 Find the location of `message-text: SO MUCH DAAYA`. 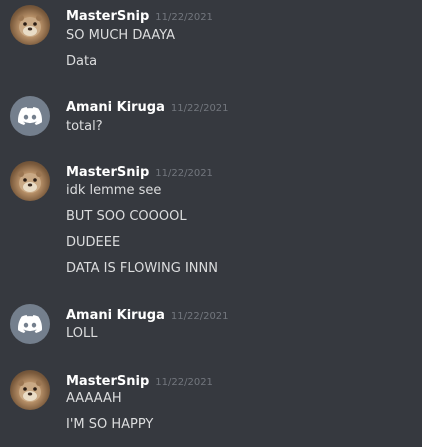

message-text: SO MUCH DAAYA is located at coordinates (121, 35).